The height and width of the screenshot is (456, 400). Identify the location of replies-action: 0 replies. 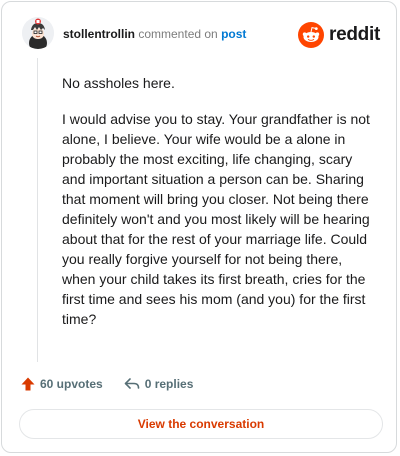
(158, 384).